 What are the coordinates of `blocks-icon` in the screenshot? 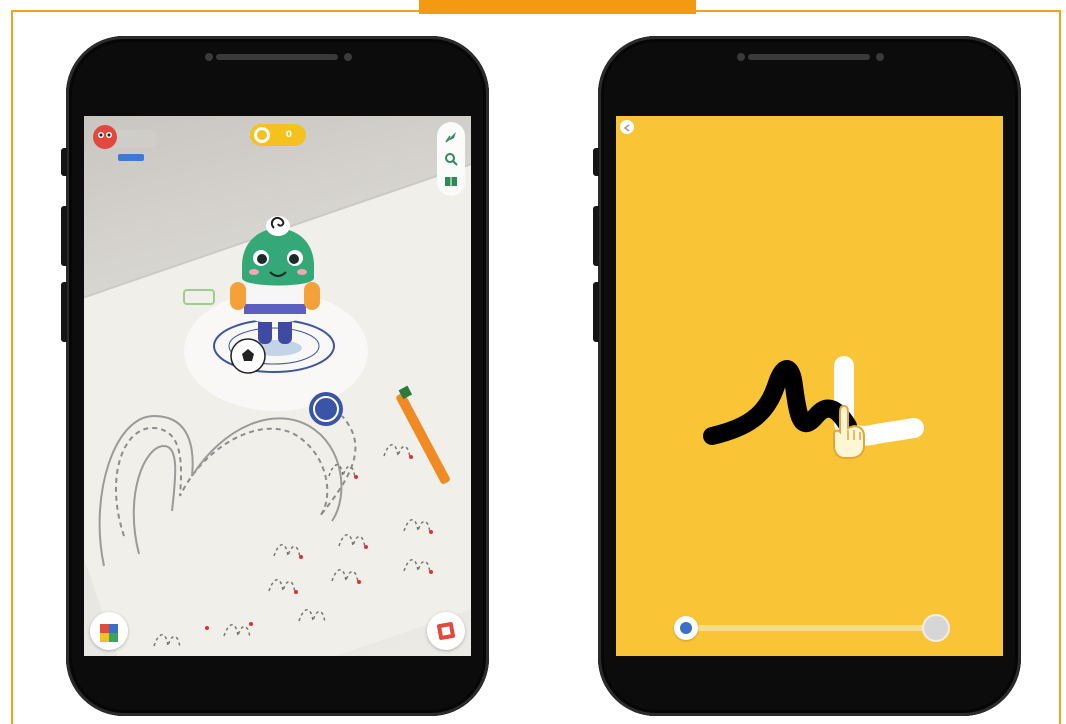 It's located at (109, 633).